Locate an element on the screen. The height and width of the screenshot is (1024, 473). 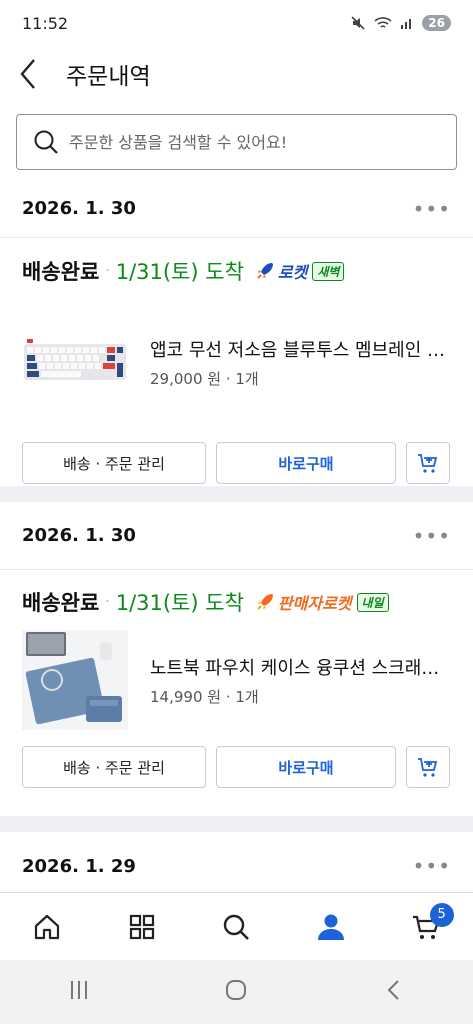
product-price: 29,000 원 is located at coordinates (186, 378).